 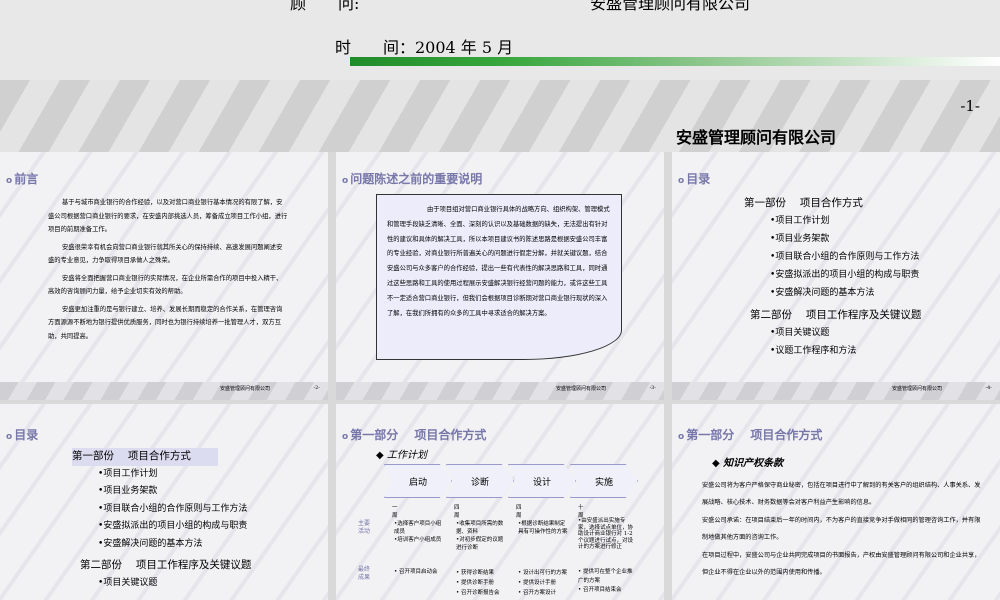 What do you see at coordinates (500, 391) in the screenshot?
I see `slide-footer: 安盛管理顾问有限公司 -3-` at bounding box center [500, 391].